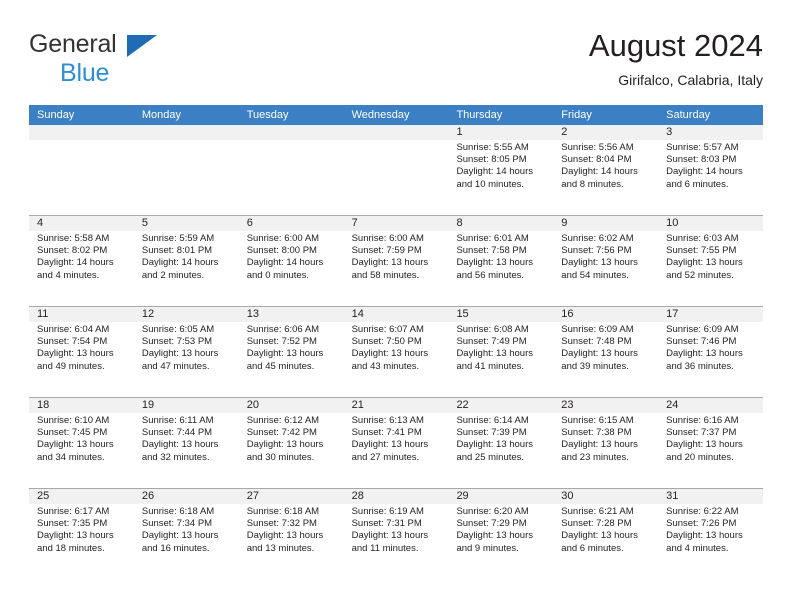  What do you see at coordinates (700, 366) in the screenshot?
I see `daylight-duration-line2: and 36 minutes.` at bounding box center [700, 366].